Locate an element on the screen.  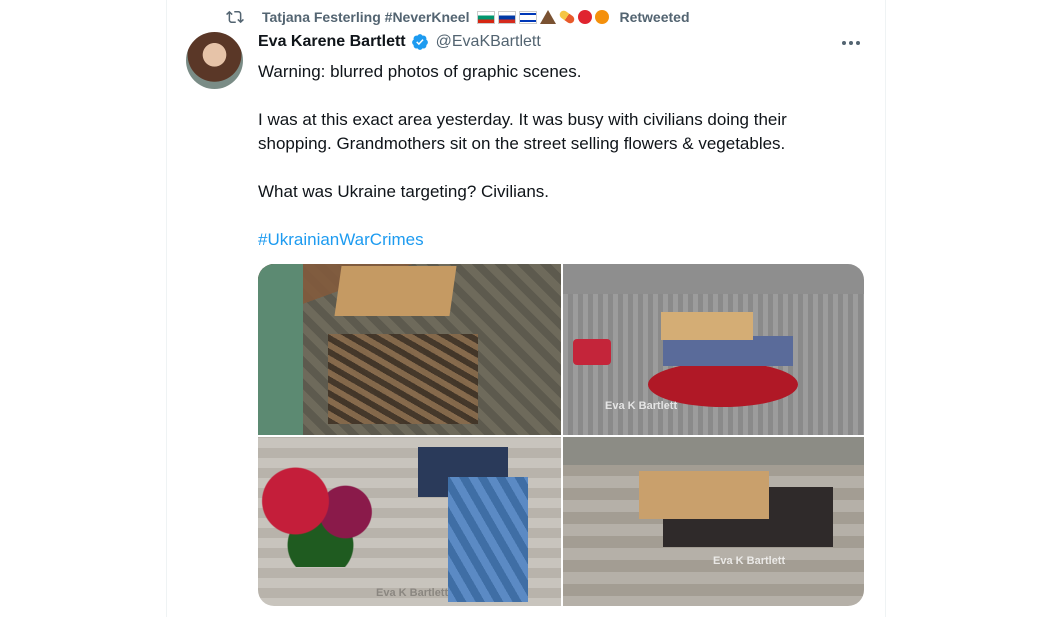
hashtag-link: #UkrainianWarCrimes is located at coordinates (341, 239).